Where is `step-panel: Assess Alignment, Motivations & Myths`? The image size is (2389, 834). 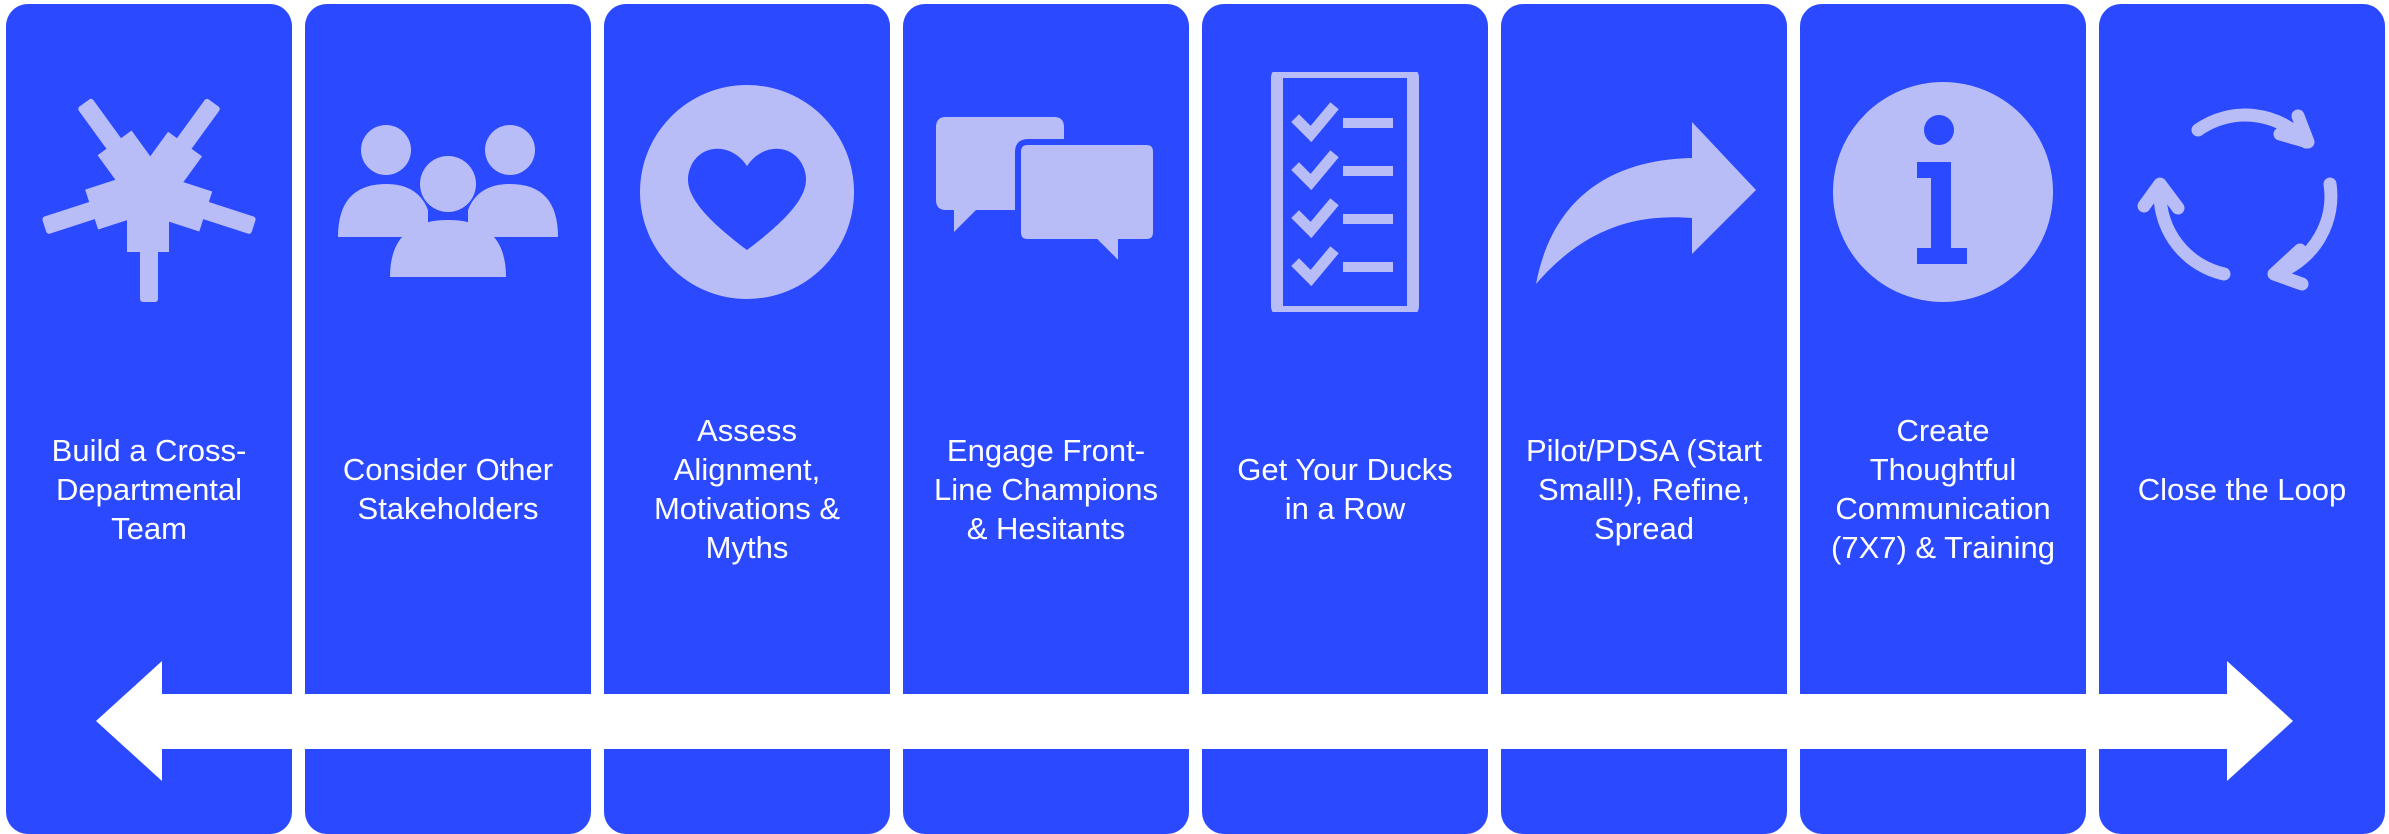
step-panel: Assess Alignment, Motivations & Myths is located at coordinates (747, 419).